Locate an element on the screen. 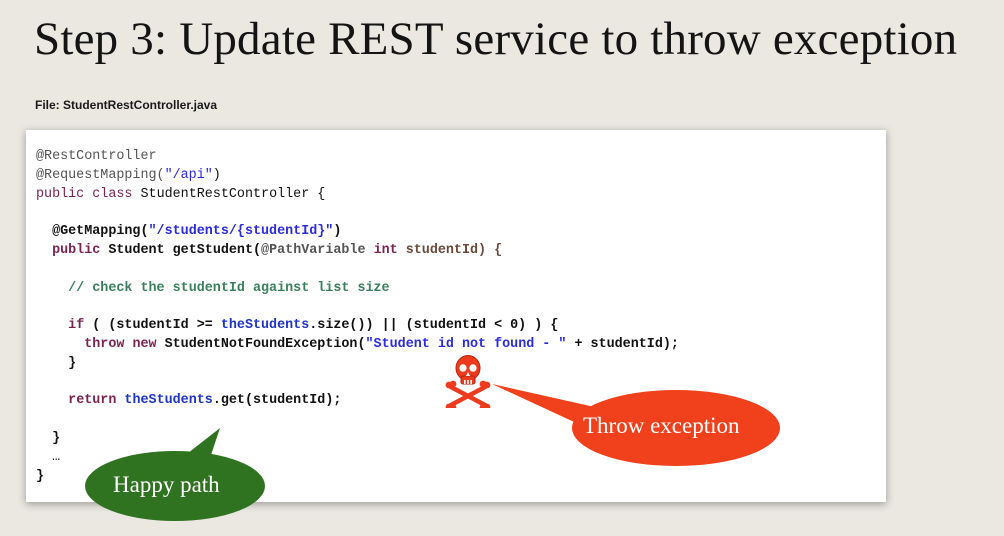 The width and height of the screenshot is (1004, 536). code-line-5: @GetMapping("/students/{studentId}") is located at coordinates (357, 232).